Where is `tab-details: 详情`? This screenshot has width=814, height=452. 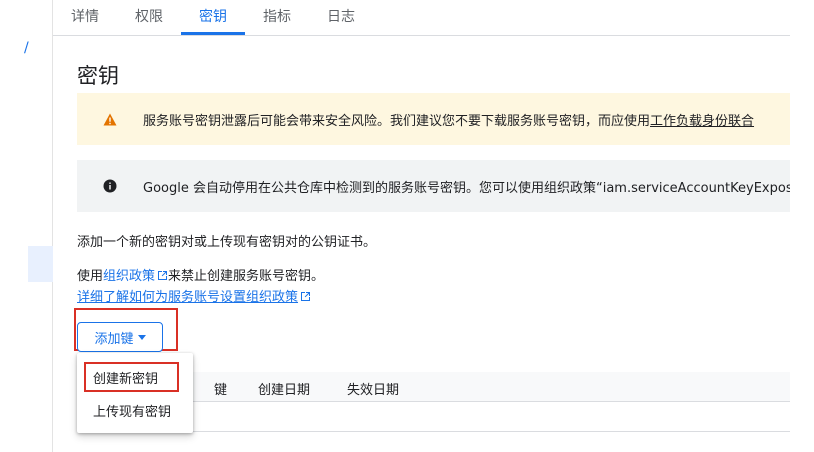
tab-details: 详情 is located at coordinates (85, 17).